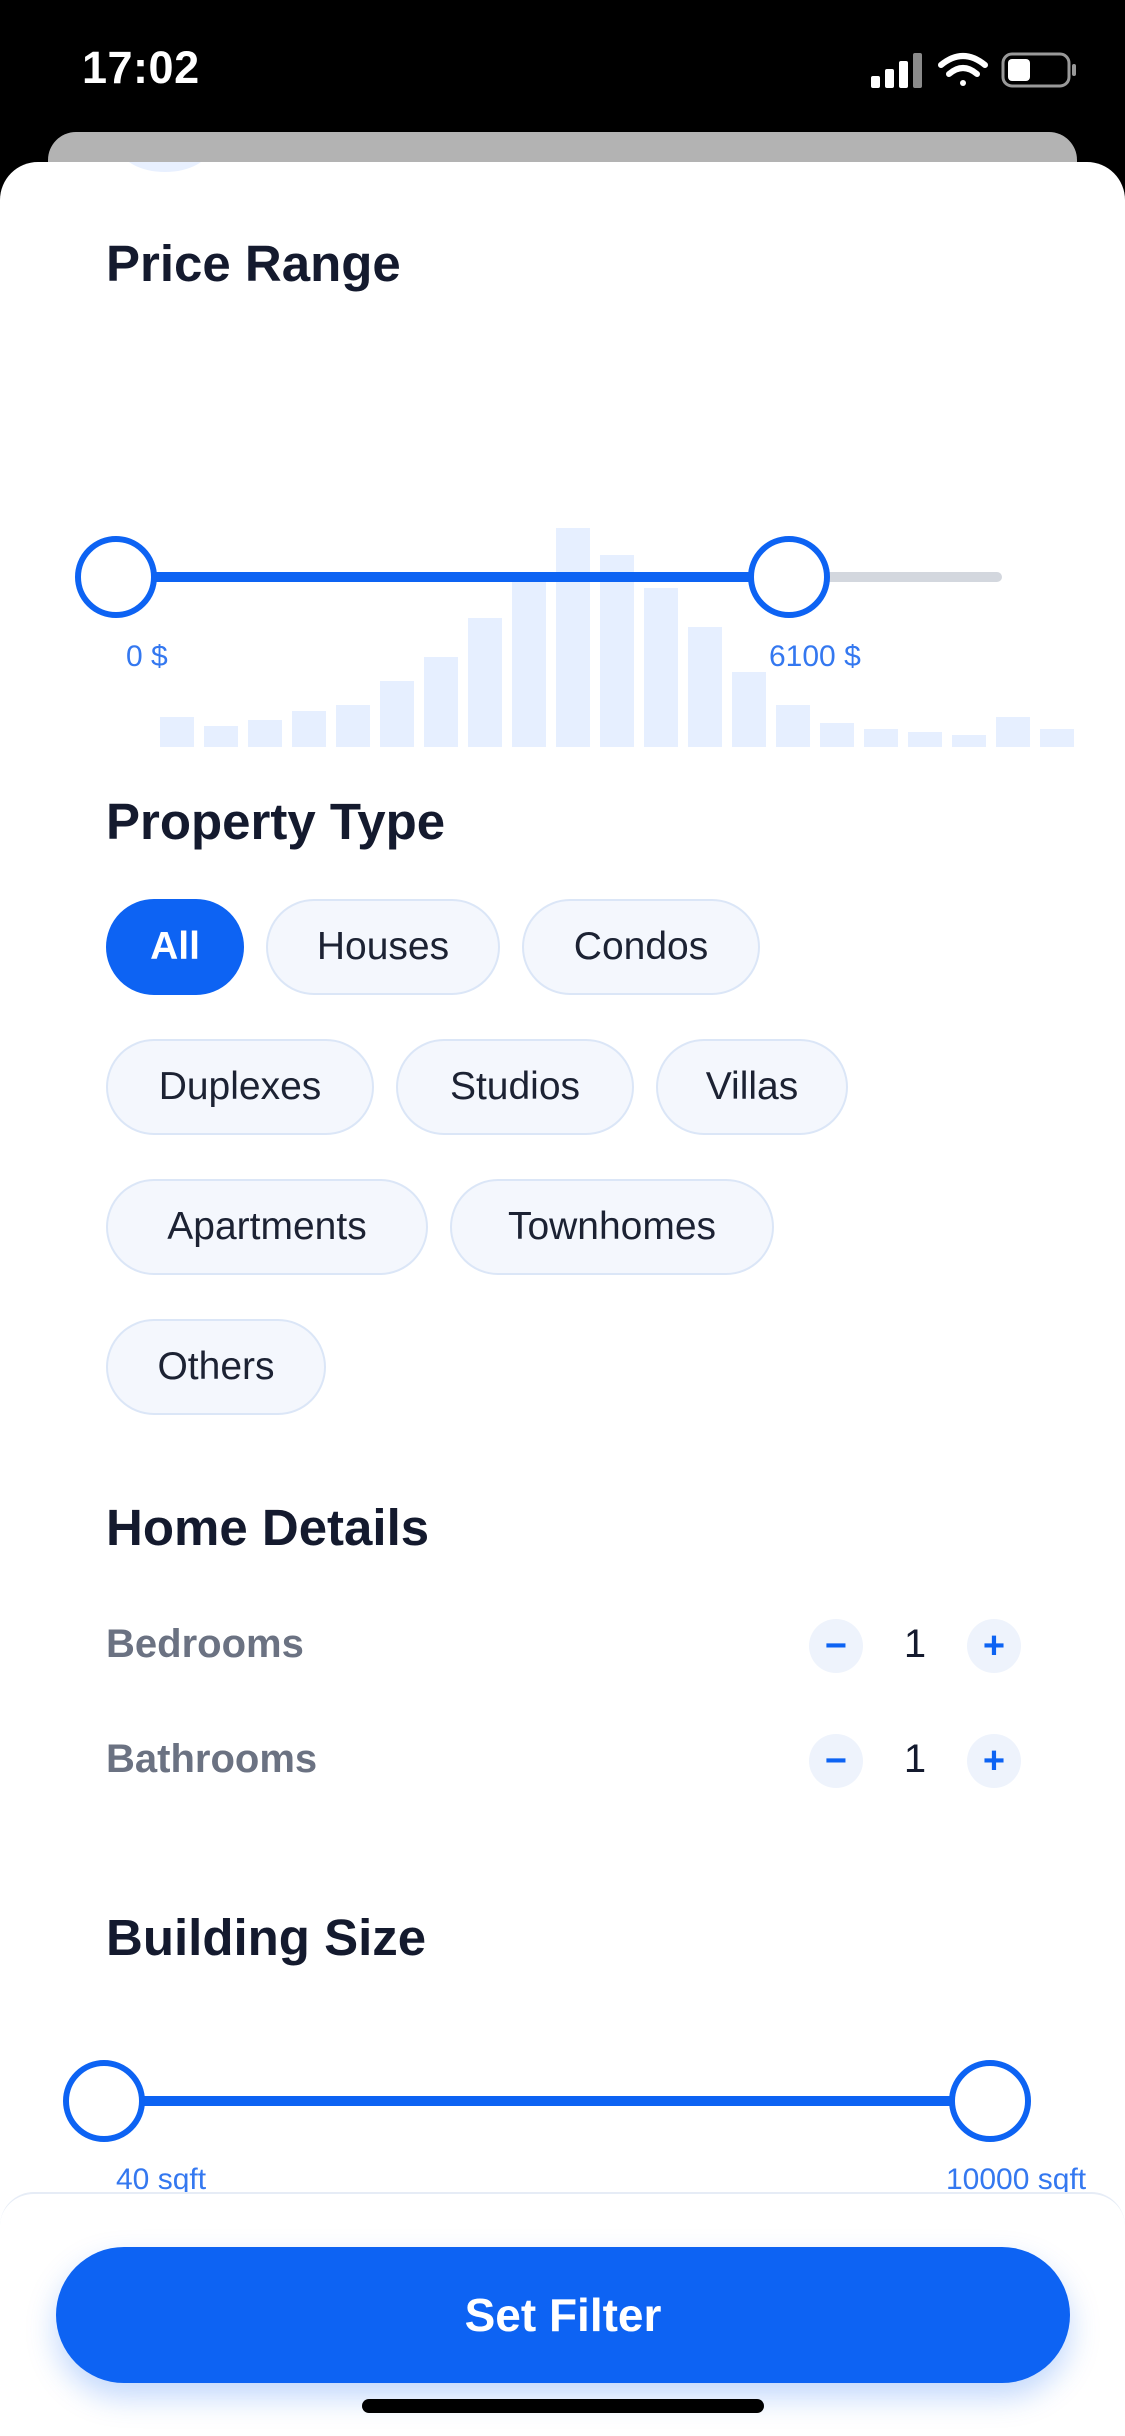 The image size is (1125, 2436). Describe the element at coordinates (896, 70) in the screenshot. I see `signal-icon` at that location.